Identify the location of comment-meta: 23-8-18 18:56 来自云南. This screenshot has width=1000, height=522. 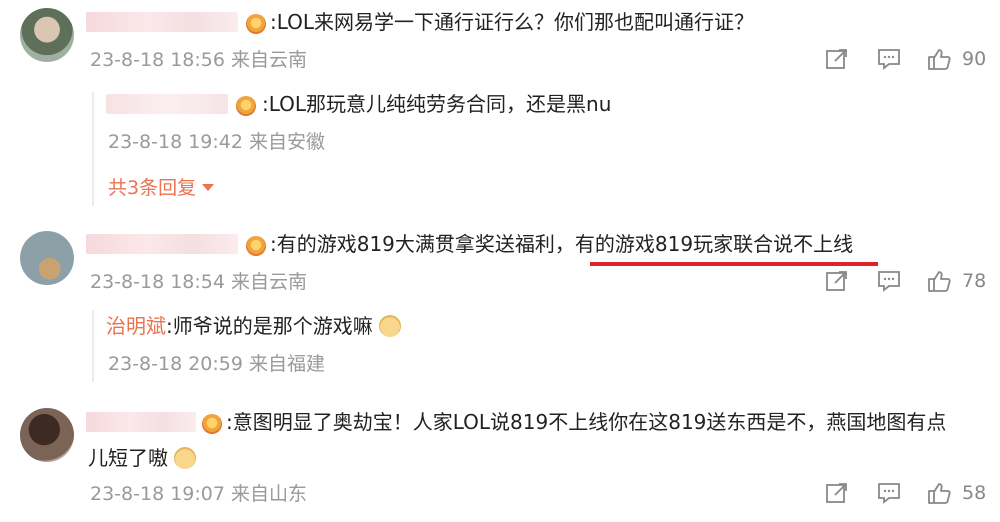
(198, 60).